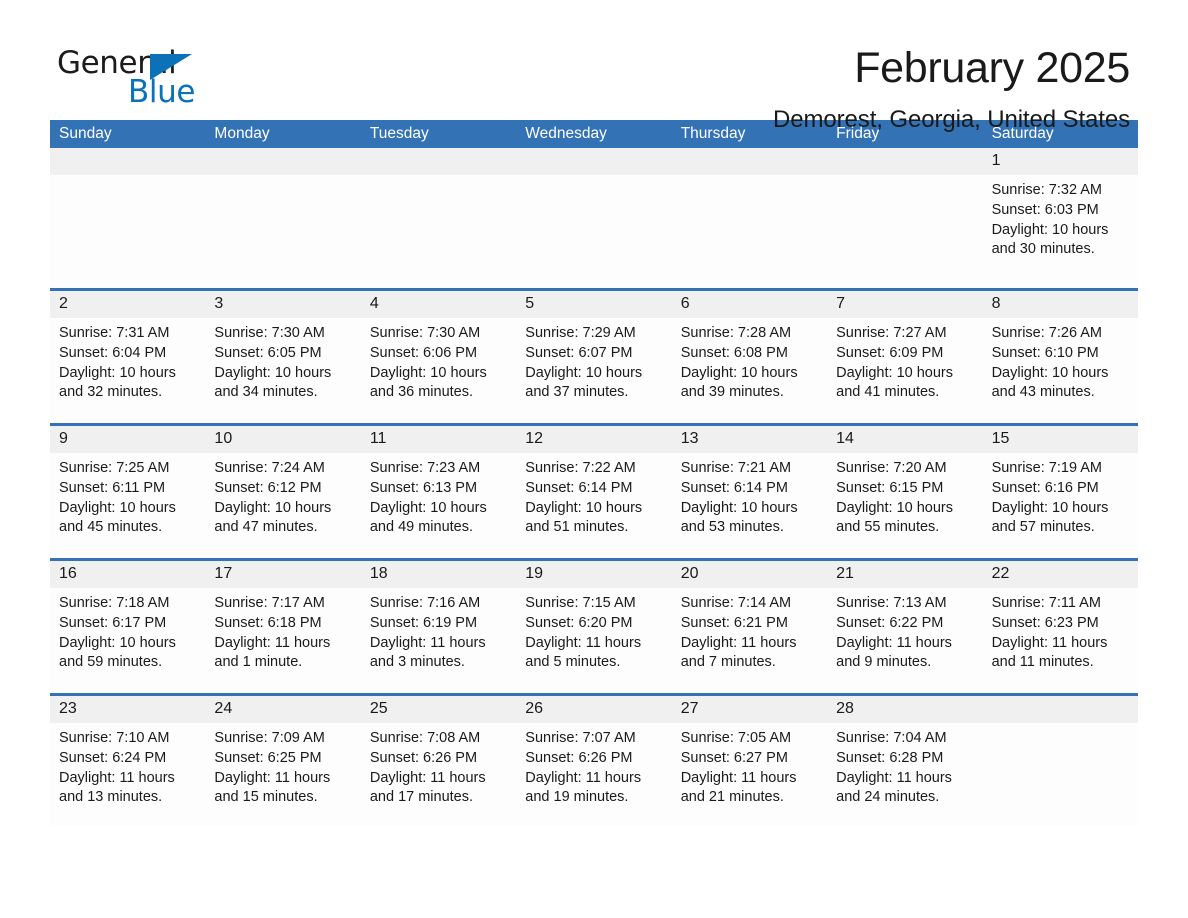 Image resolution: width=1188 pixels, height=918 pixels. What do you see at coordinates (566, 134) in the screenshot?
I see `weekday-header-wednesday: Wednesday` at bounding box center [566, 134].